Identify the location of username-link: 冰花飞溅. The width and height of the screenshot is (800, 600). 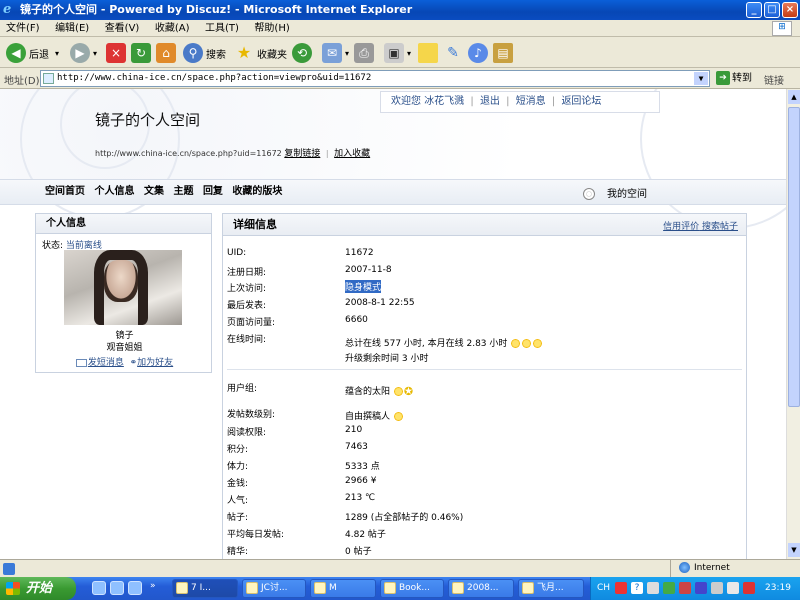
(444, 101).